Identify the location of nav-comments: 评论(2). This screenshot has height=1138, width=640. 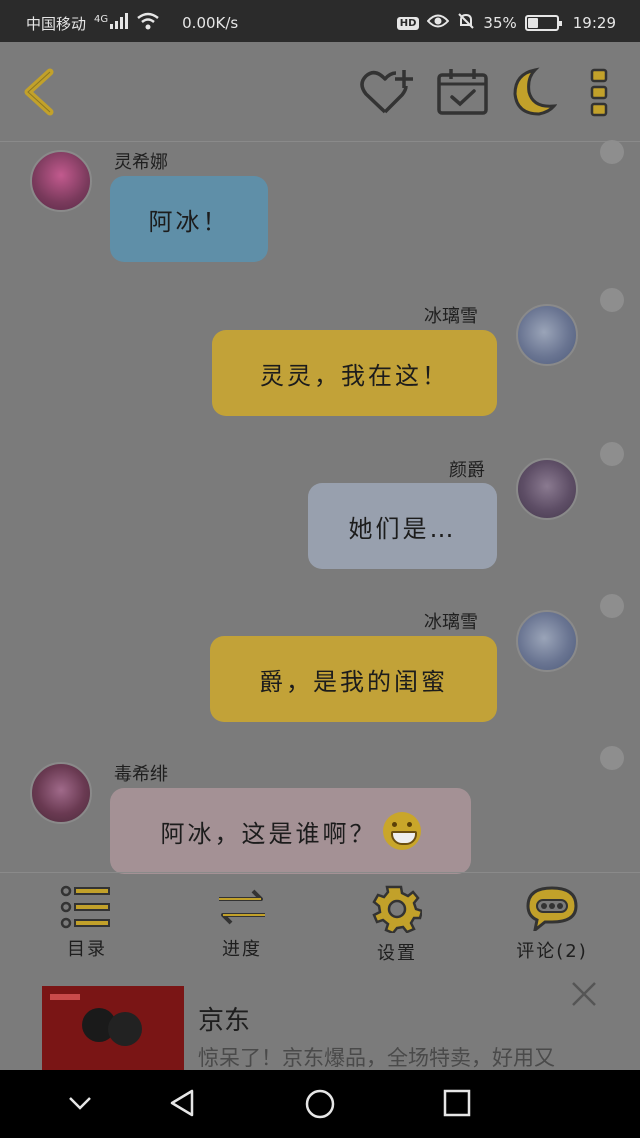
(552, 924).